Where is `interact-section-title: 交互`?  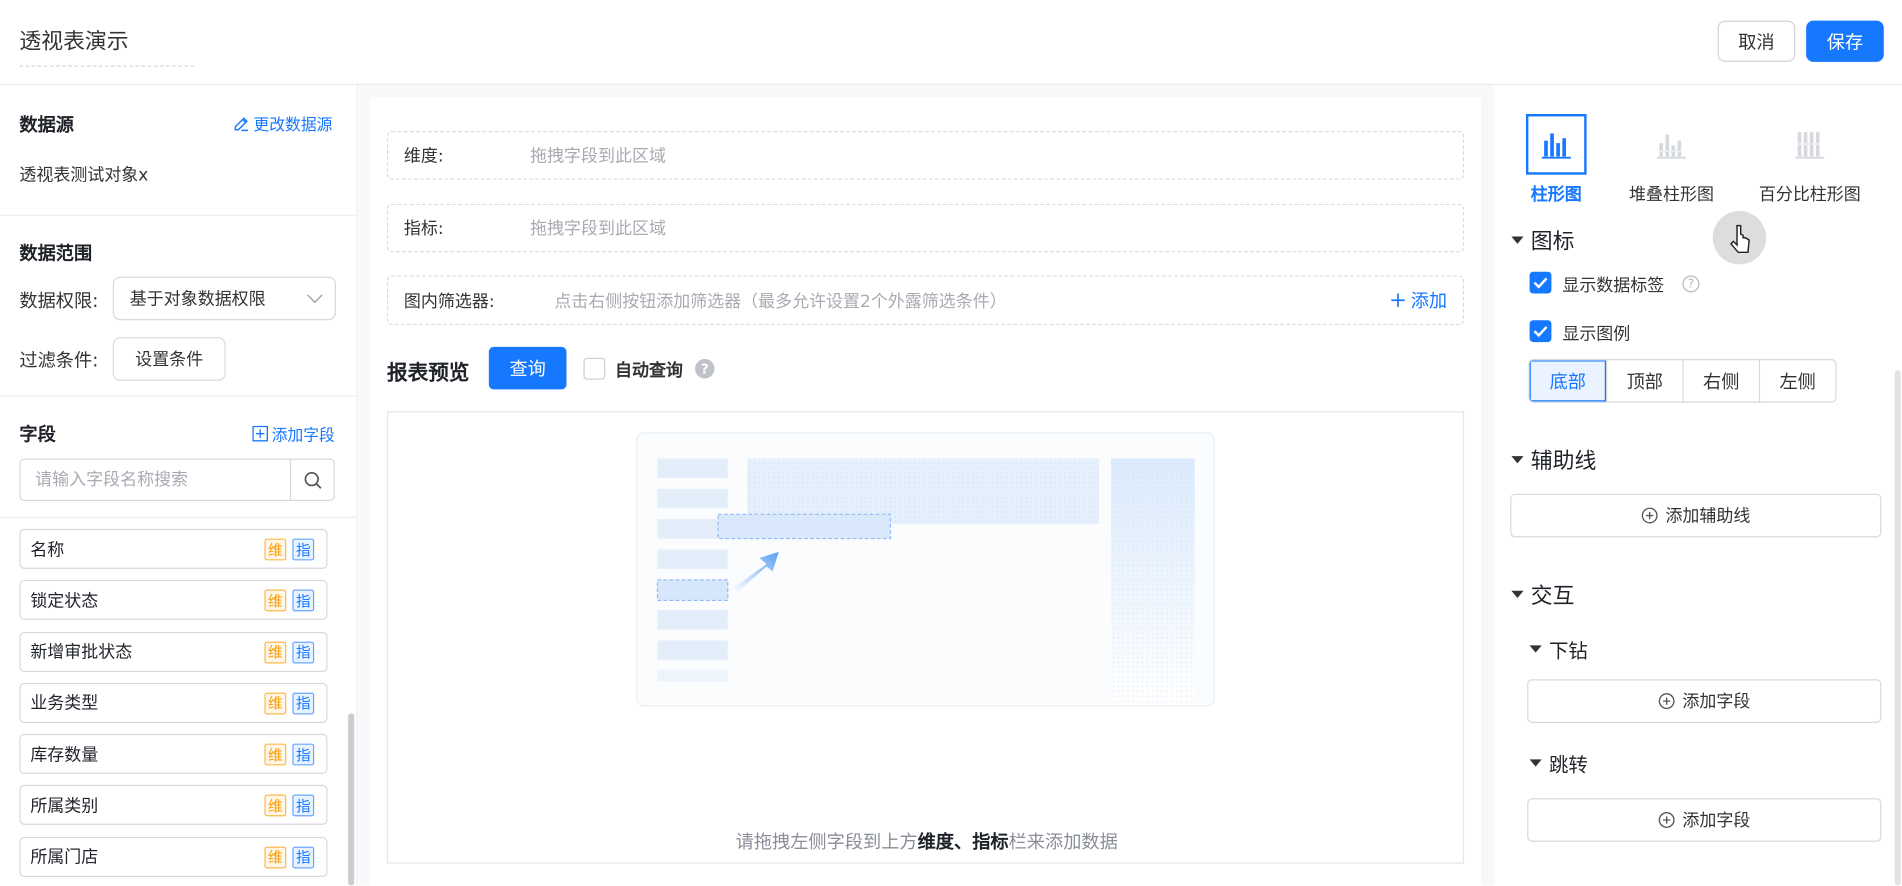
interact-section-title: 交互 is located at coordinates (1552, 596).